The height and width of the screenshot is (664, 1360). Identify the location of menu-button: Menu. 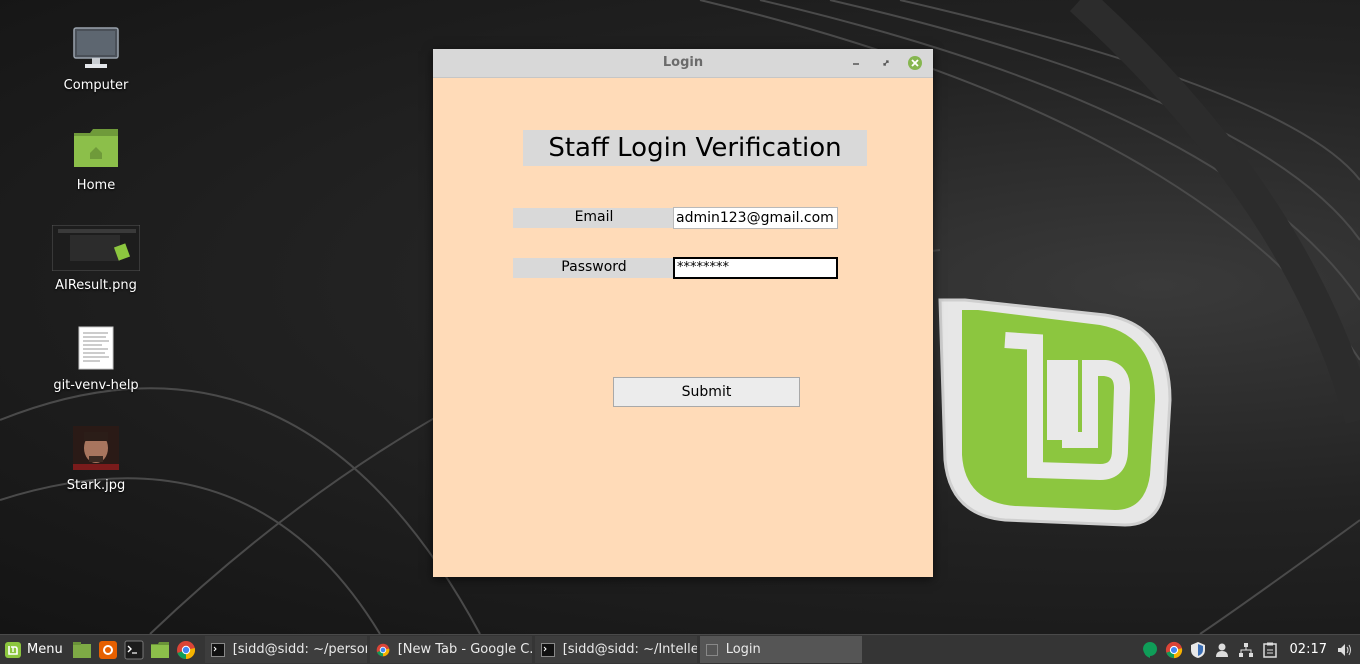
(34, 649).